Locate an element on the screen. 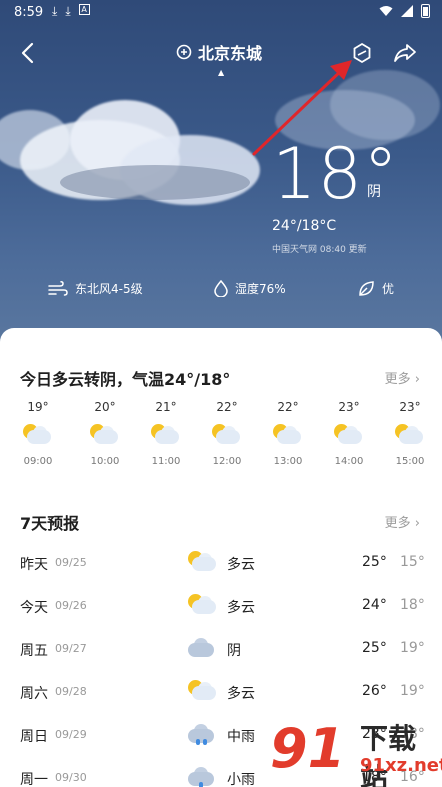  watermark-text: 下载站 is located at coordinates (388, 754).